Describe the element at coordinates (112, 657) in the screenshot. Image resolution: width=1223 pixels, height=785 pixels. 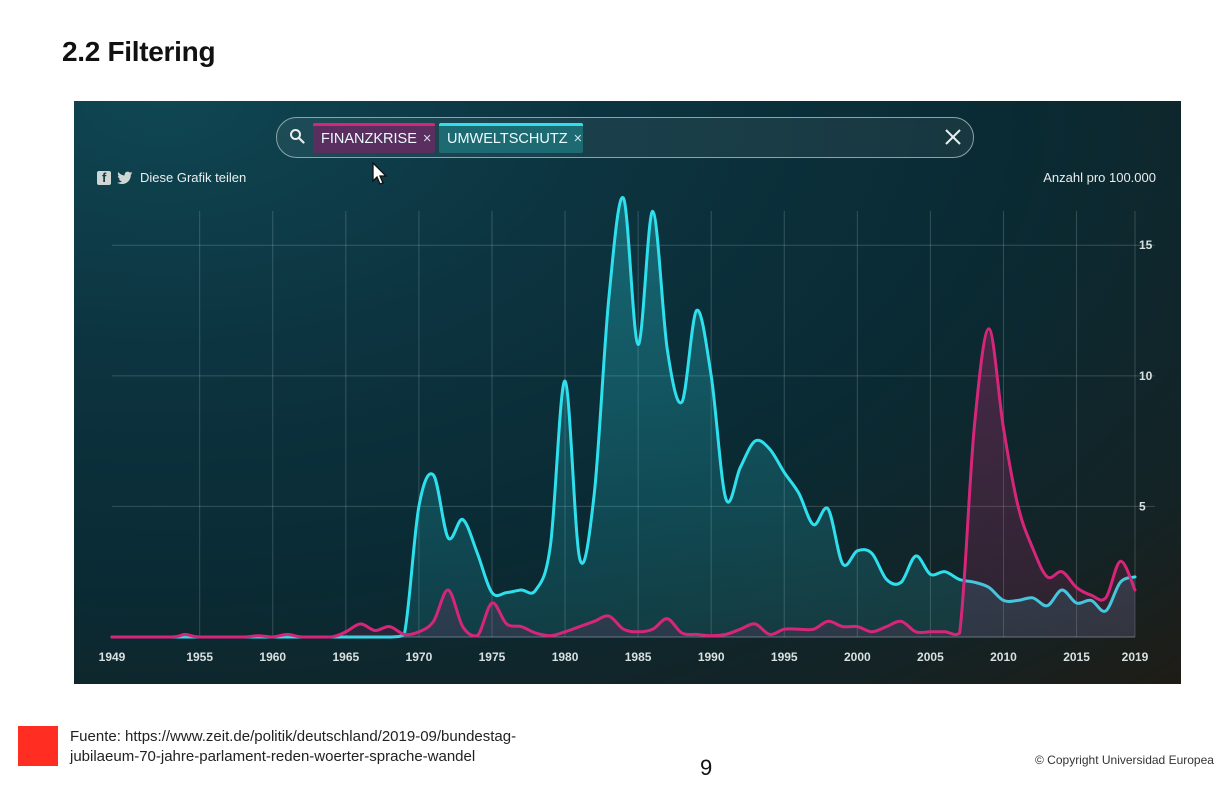
I see `x-tick-label-1949: 1949` at that location.